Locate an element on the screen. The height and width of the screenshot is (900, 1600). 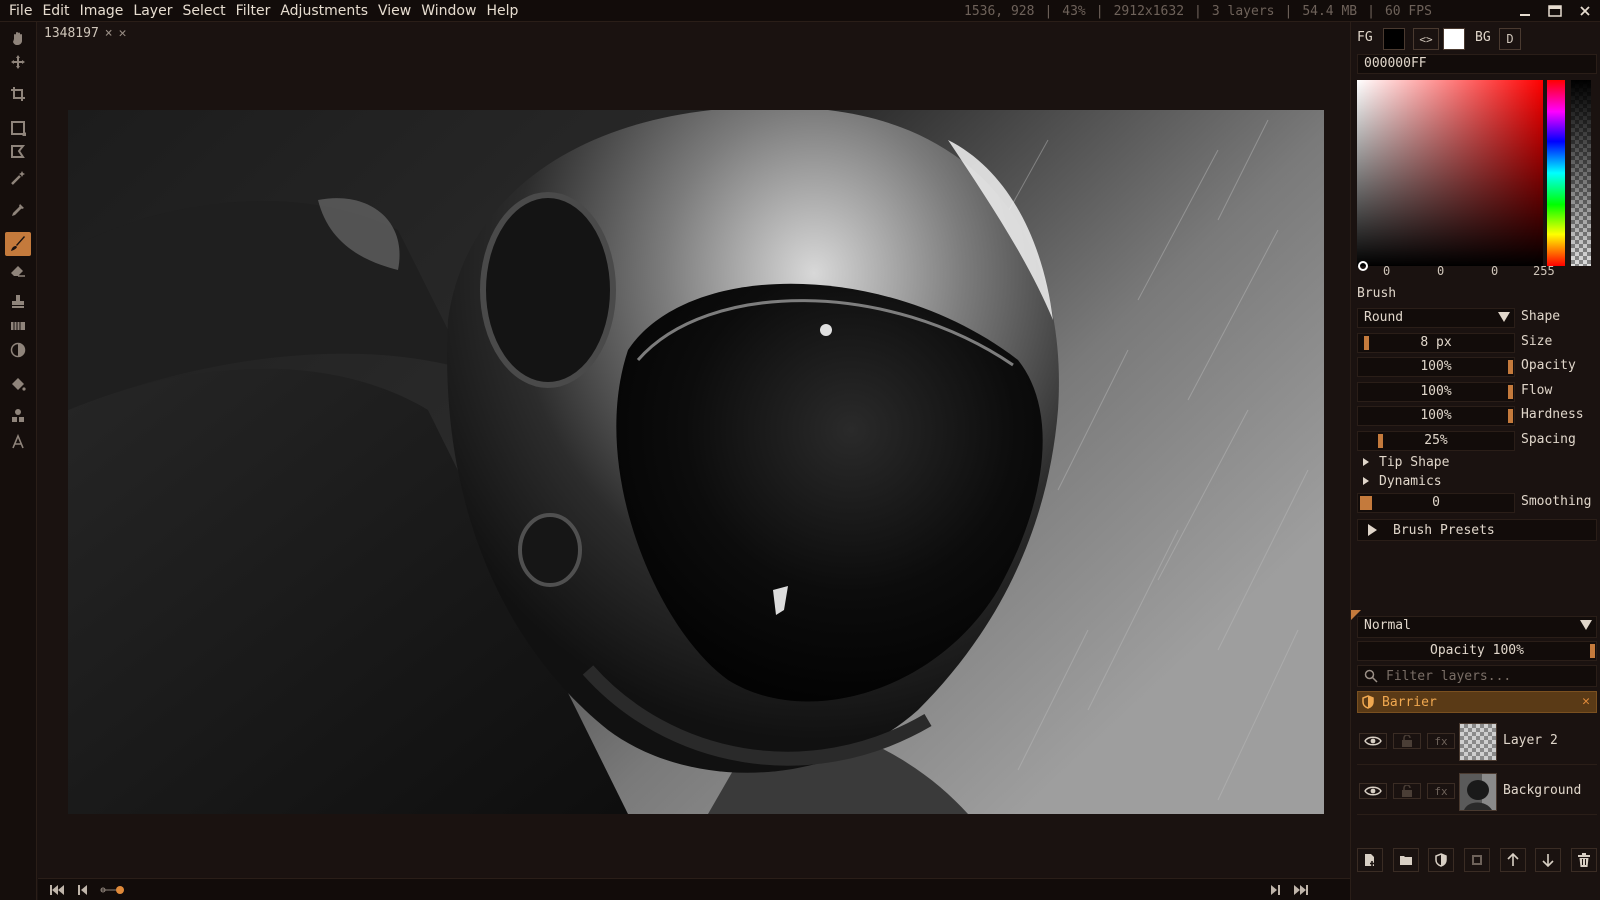
dodge-burn-tool is located at coordinates (18, 350).